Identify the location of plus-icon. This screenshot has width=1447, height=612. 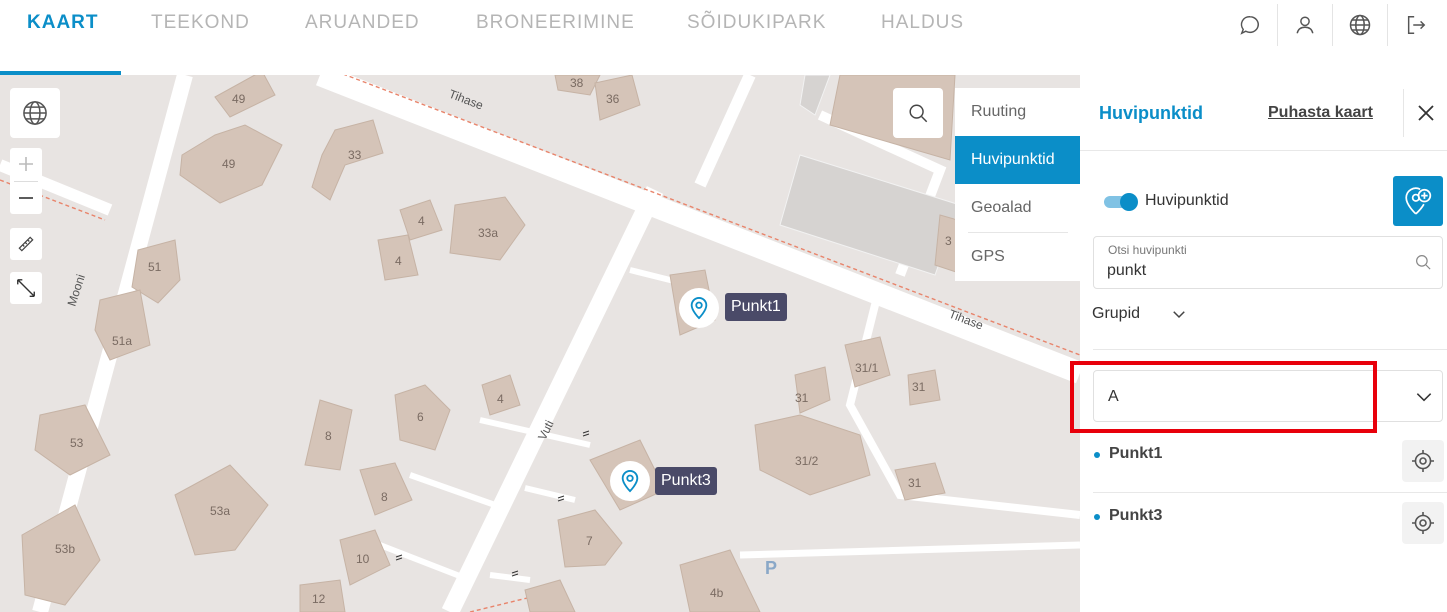
(26, 164).